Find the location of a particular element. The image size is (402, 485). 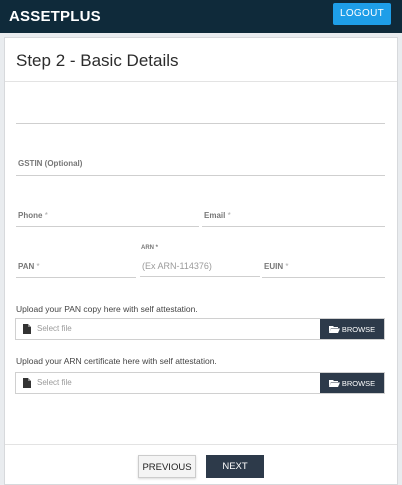

page-title: Step 2 - Basic Details is located at coordinates (97, 60).